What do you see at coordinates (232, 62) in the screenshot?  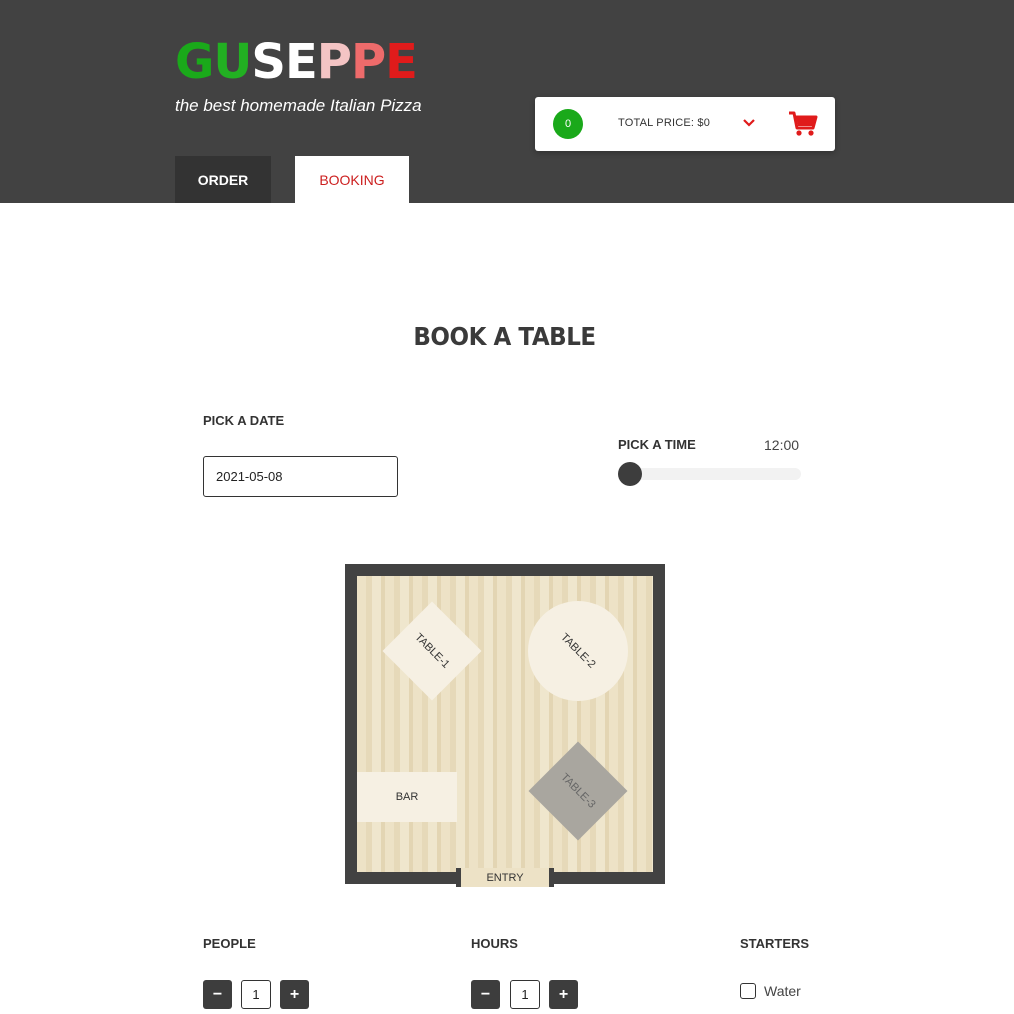 I see `logo-letter: U` at bounding box center [232, 62].